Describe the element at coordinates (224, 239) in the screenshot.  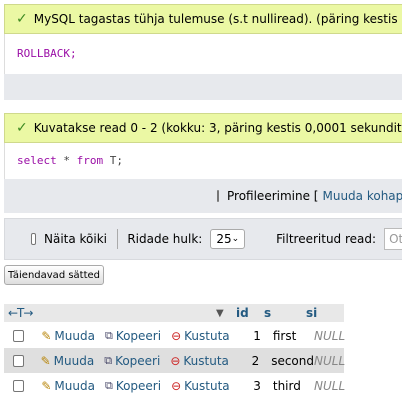
I see `rows-count-value: 25` at that location.